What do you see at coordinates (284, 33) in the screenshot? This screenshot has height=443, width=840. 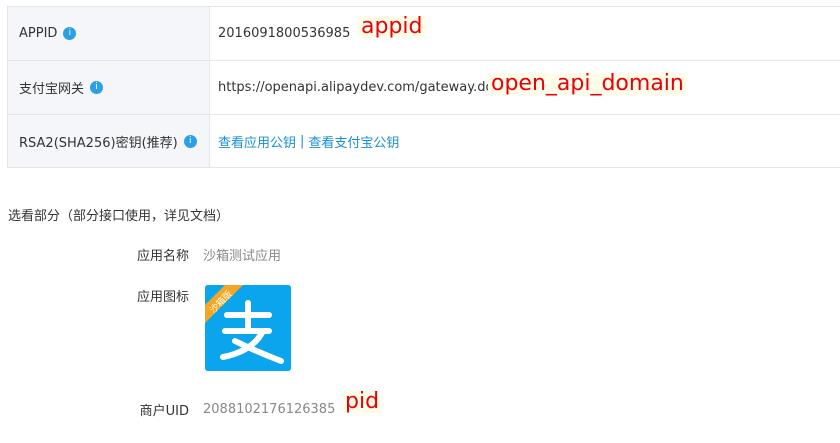 I see `appid-value: 2016091800536985` at bounding box center [284, 33].